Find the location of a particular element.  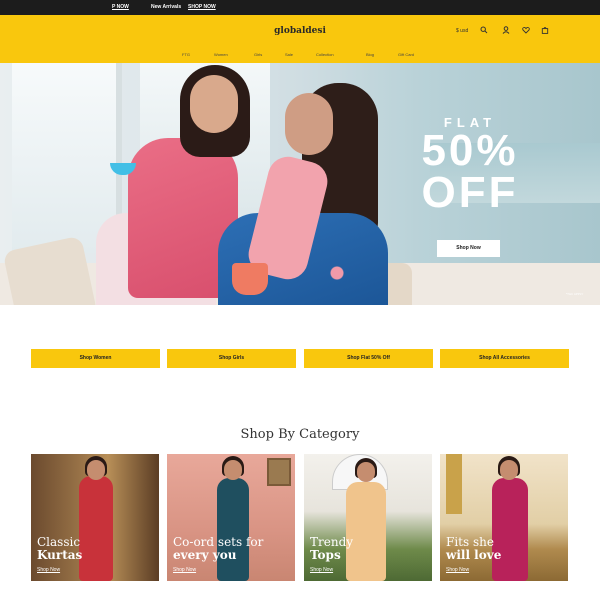

category-title-line2: will love is located at coordinates (474, 555).